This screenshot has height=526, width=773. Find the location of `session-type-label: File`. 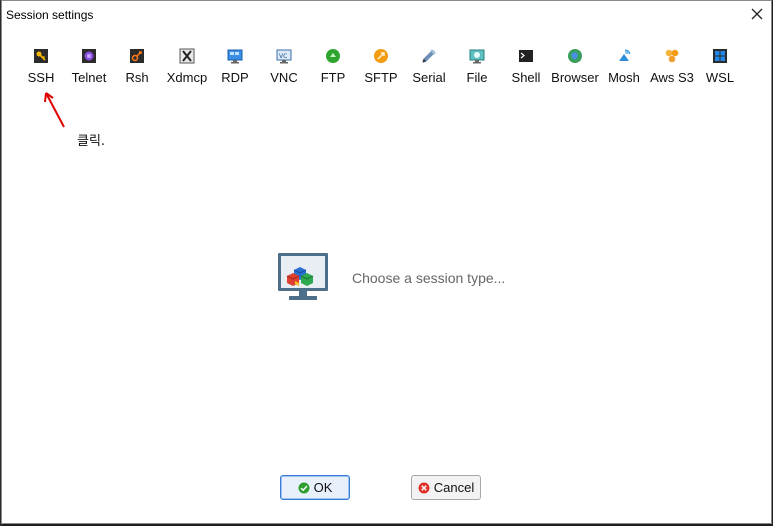

session-type-label: File is located at coordinates (477, 77).